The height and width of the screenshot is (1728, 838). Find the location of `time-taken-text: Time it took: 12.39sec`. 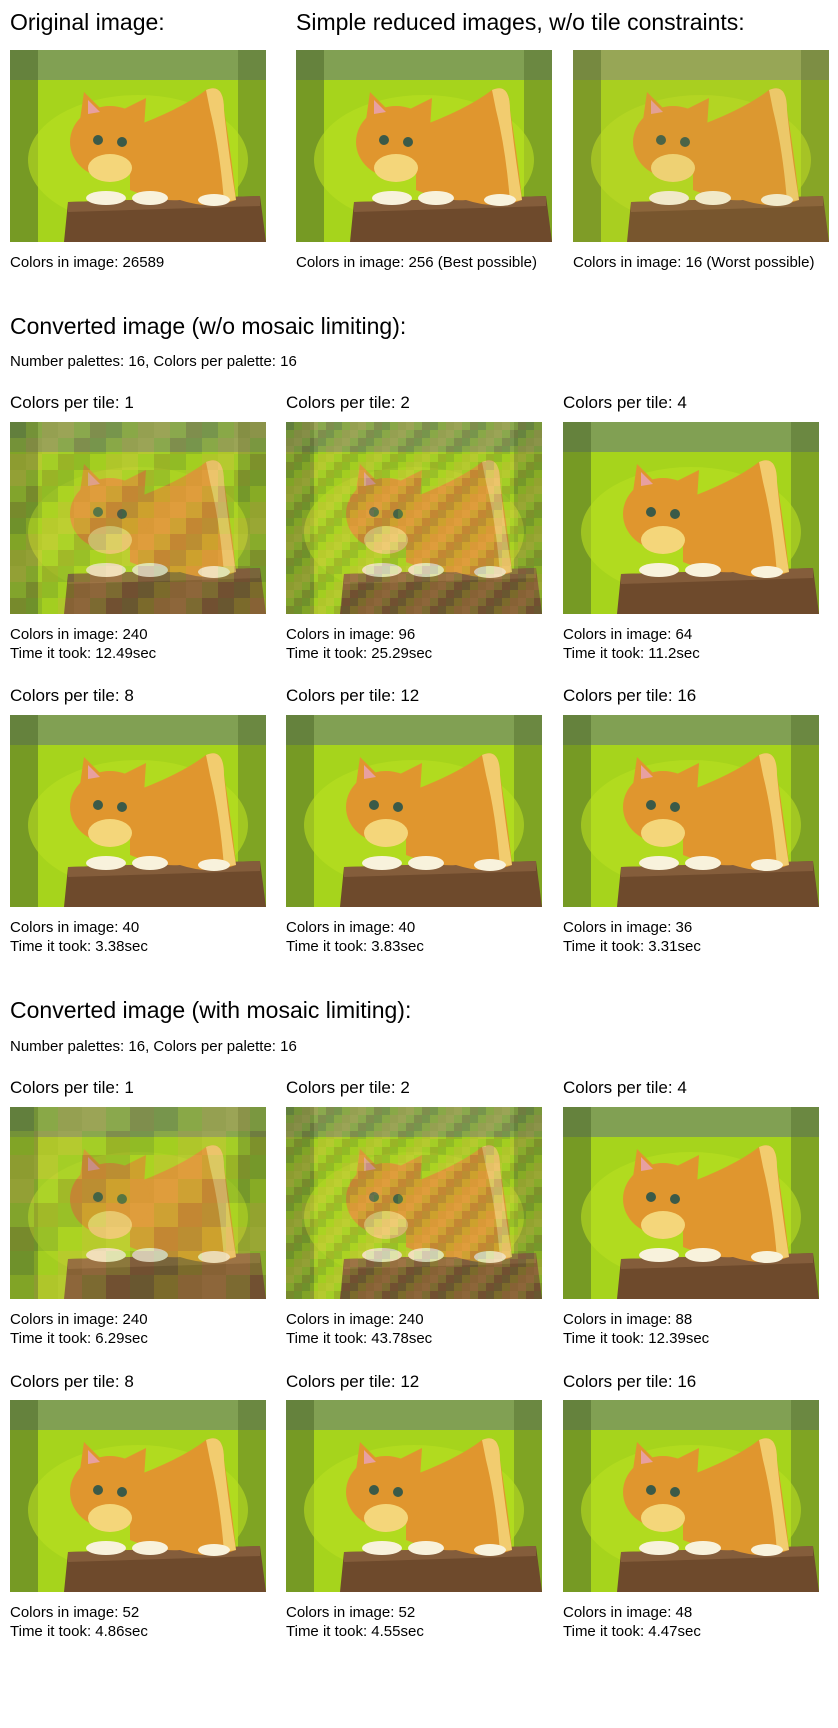

time-taken-text: Time it took: 12.39sec is located at coordinates (636, 1338).